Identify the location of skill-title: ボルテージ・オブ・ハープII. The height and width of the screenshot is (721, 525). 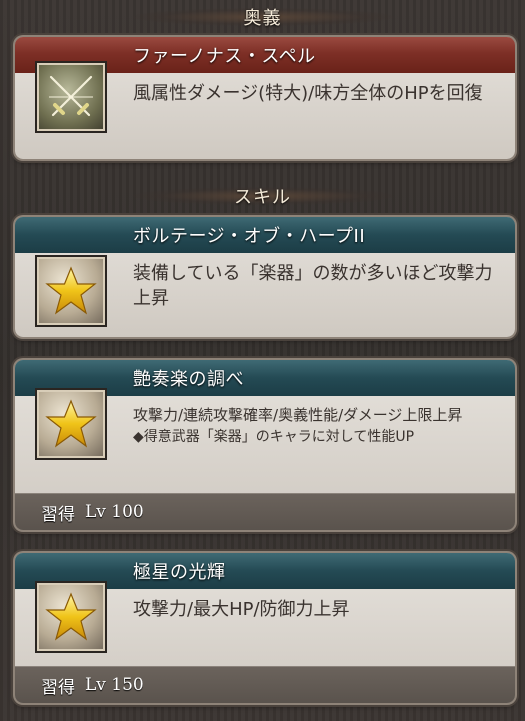
(265, 235).